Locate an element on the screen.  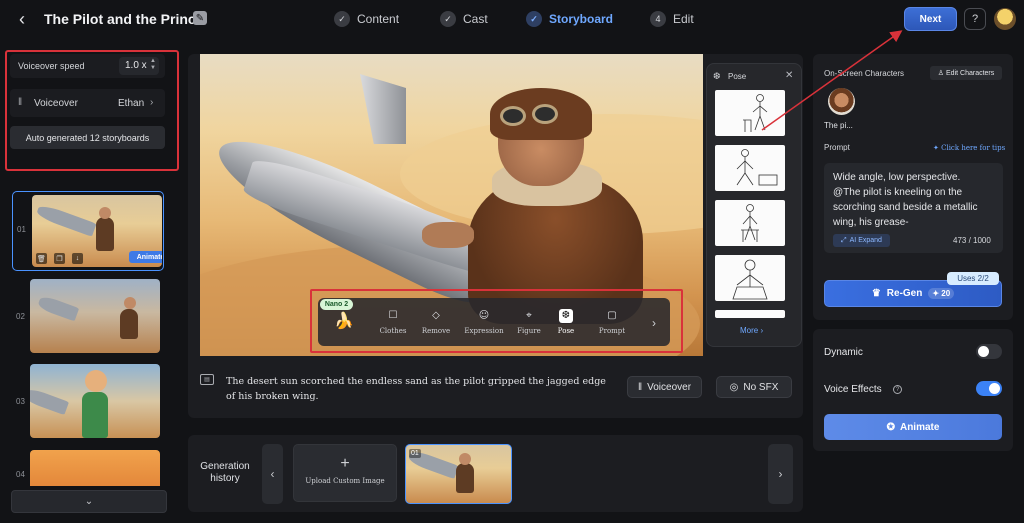
dynamic-label: Dynamic is located at coordinates (843, 352).